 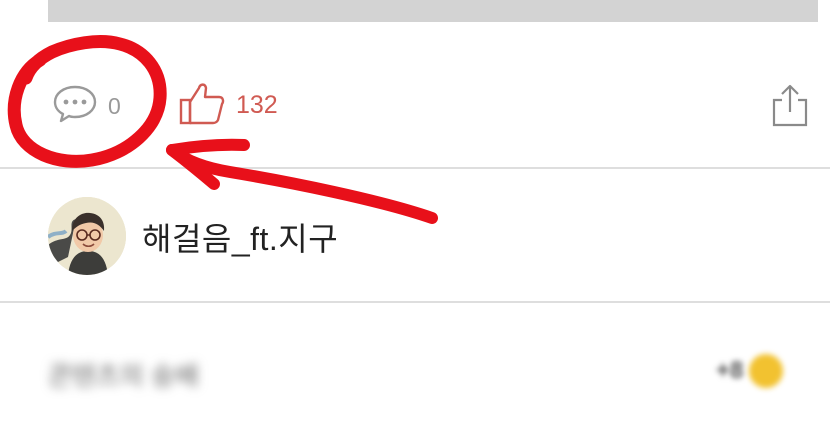 I want to click on top-gray-bar, so click(x=433, y=11).